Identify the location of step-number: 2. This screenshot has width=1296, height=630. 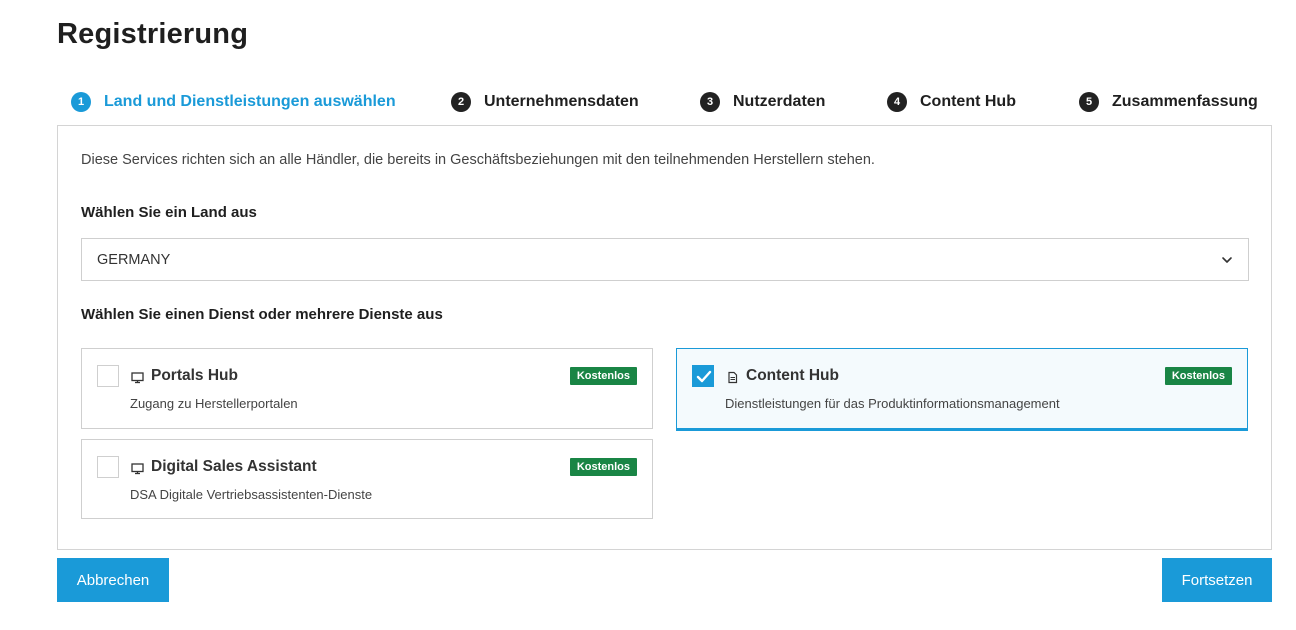
(461, 102).